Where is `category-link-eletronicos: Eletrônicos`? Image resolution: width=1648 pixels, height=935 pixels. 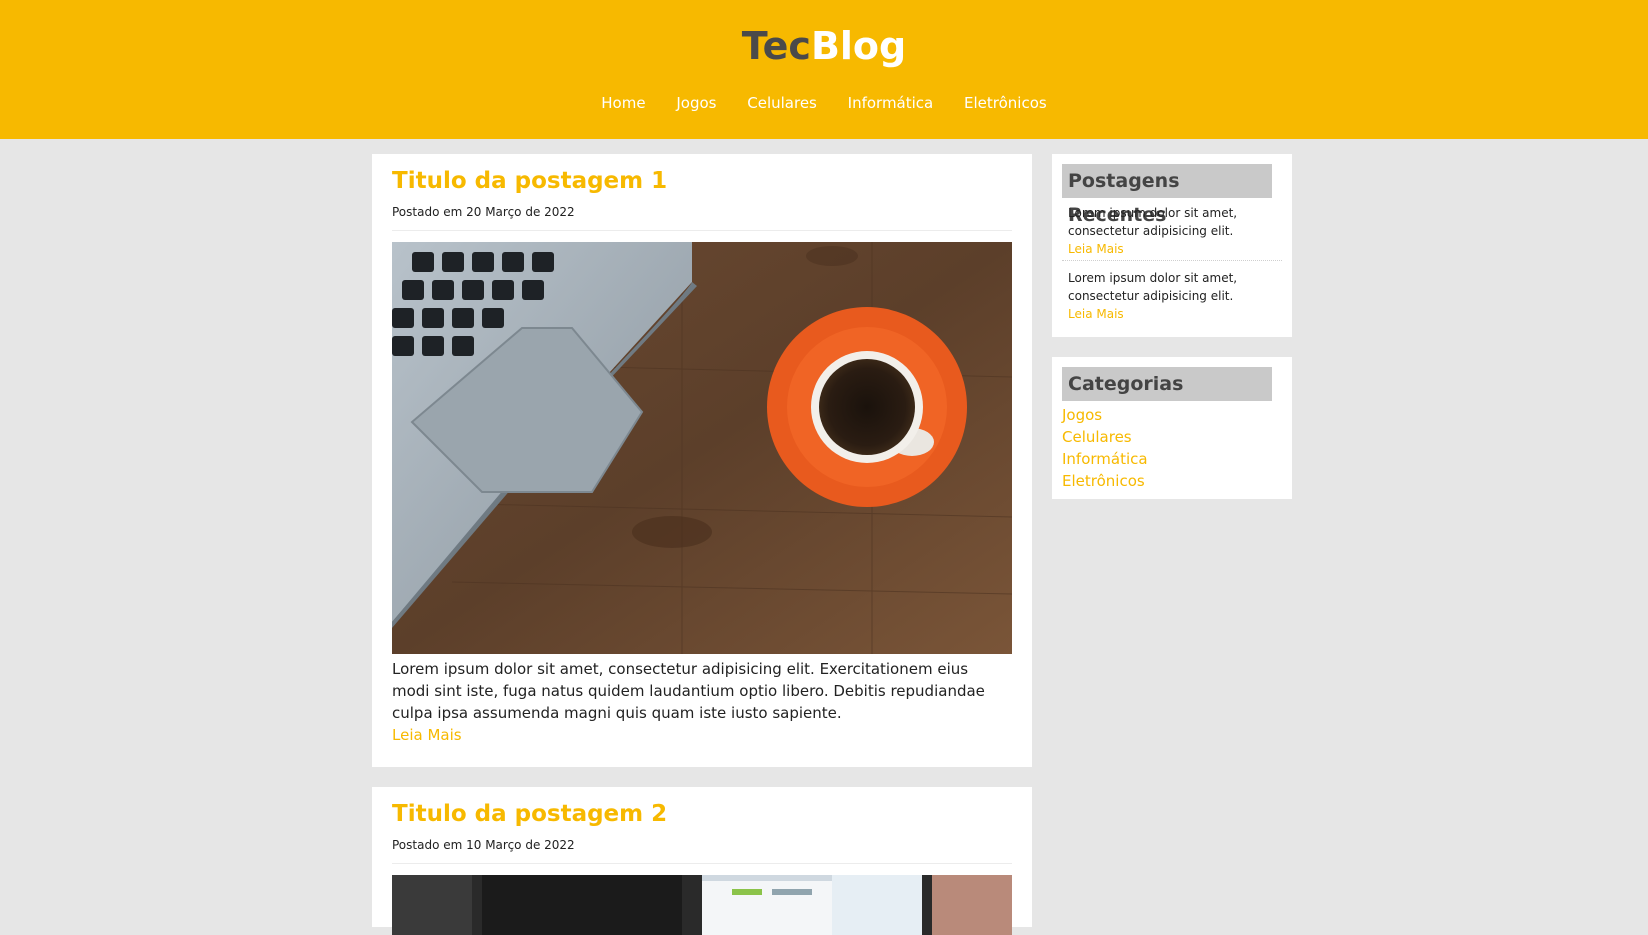 category-link-eletronicos: Eletrônicos is located at coordinates (1103, 481).